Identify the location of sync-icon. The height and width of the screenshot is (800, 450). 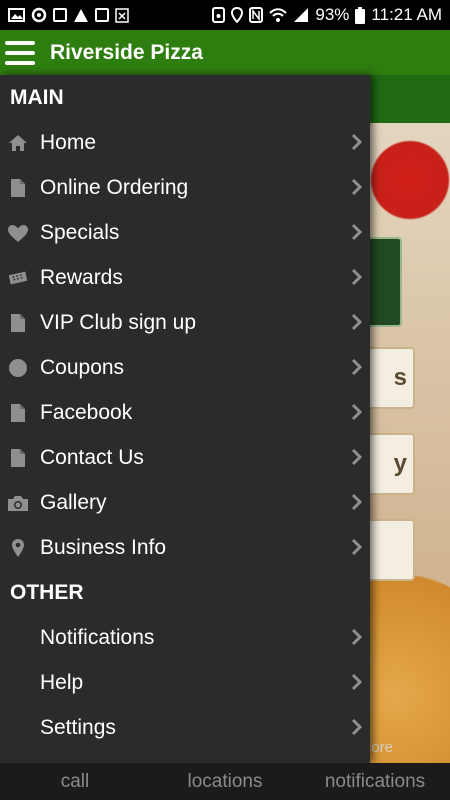
(39, 15).